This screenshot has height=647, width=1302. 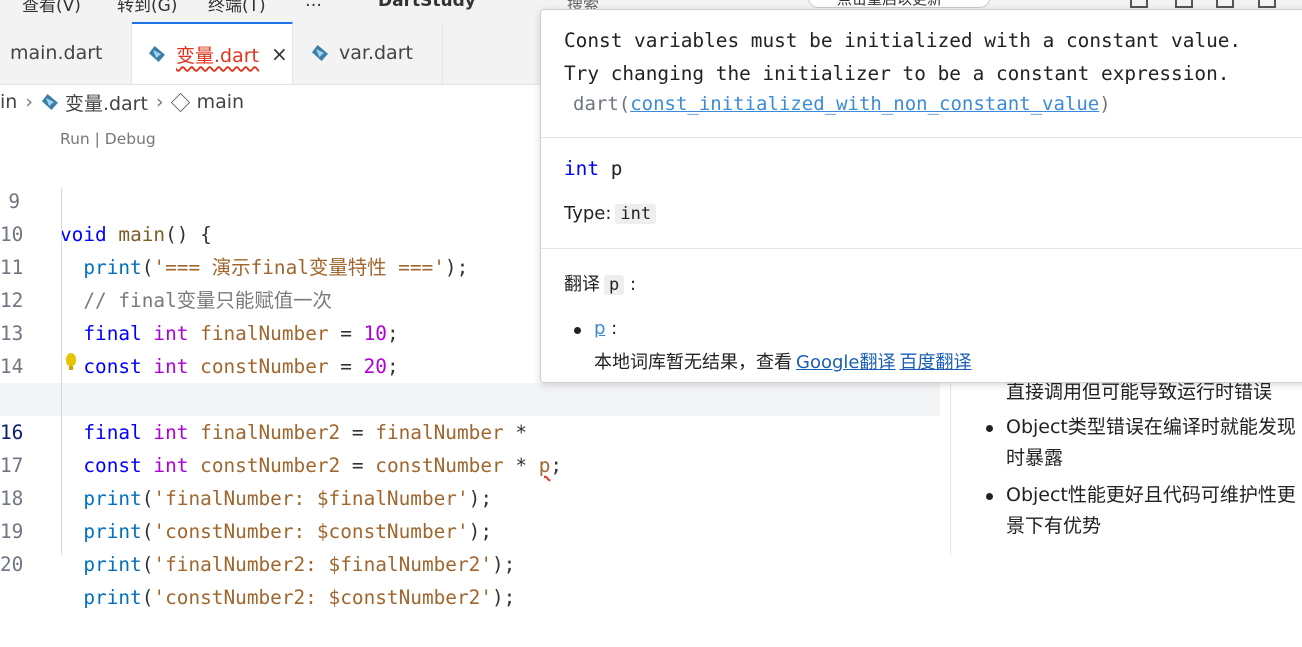 What do you see at coordinates (588, 213) in the screenshot?
I see `type-label: Type:` at bounding box center [588, 213].